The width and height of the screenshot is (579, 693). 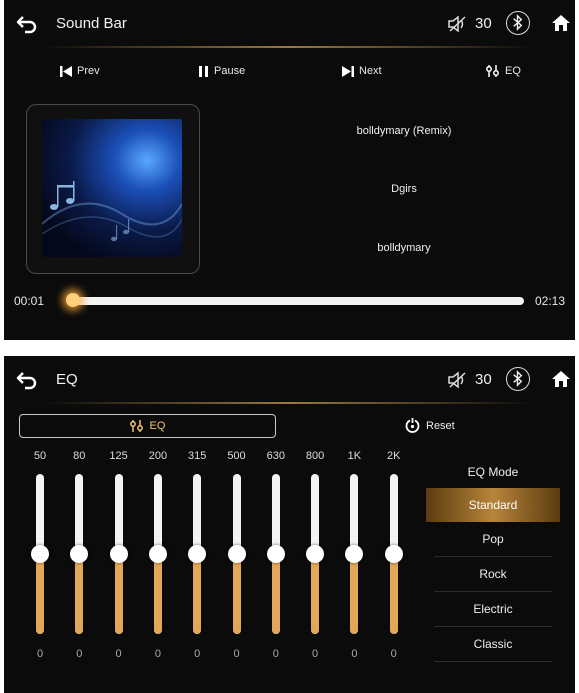 I want to click on prev-button: Prev, so click(x=80, y=71).